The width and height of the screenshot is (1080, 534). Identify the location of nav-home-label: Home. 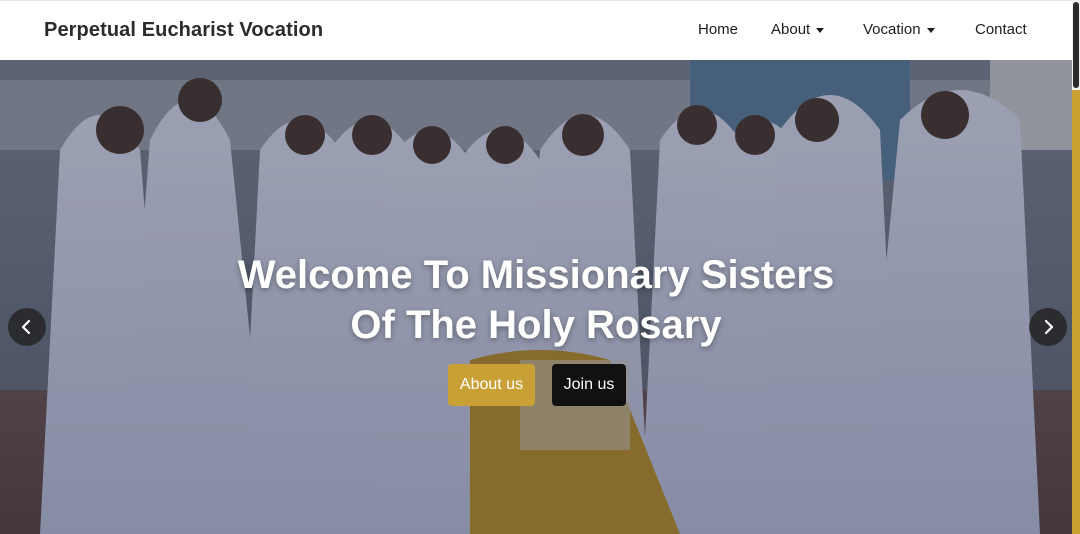
(718, 29).